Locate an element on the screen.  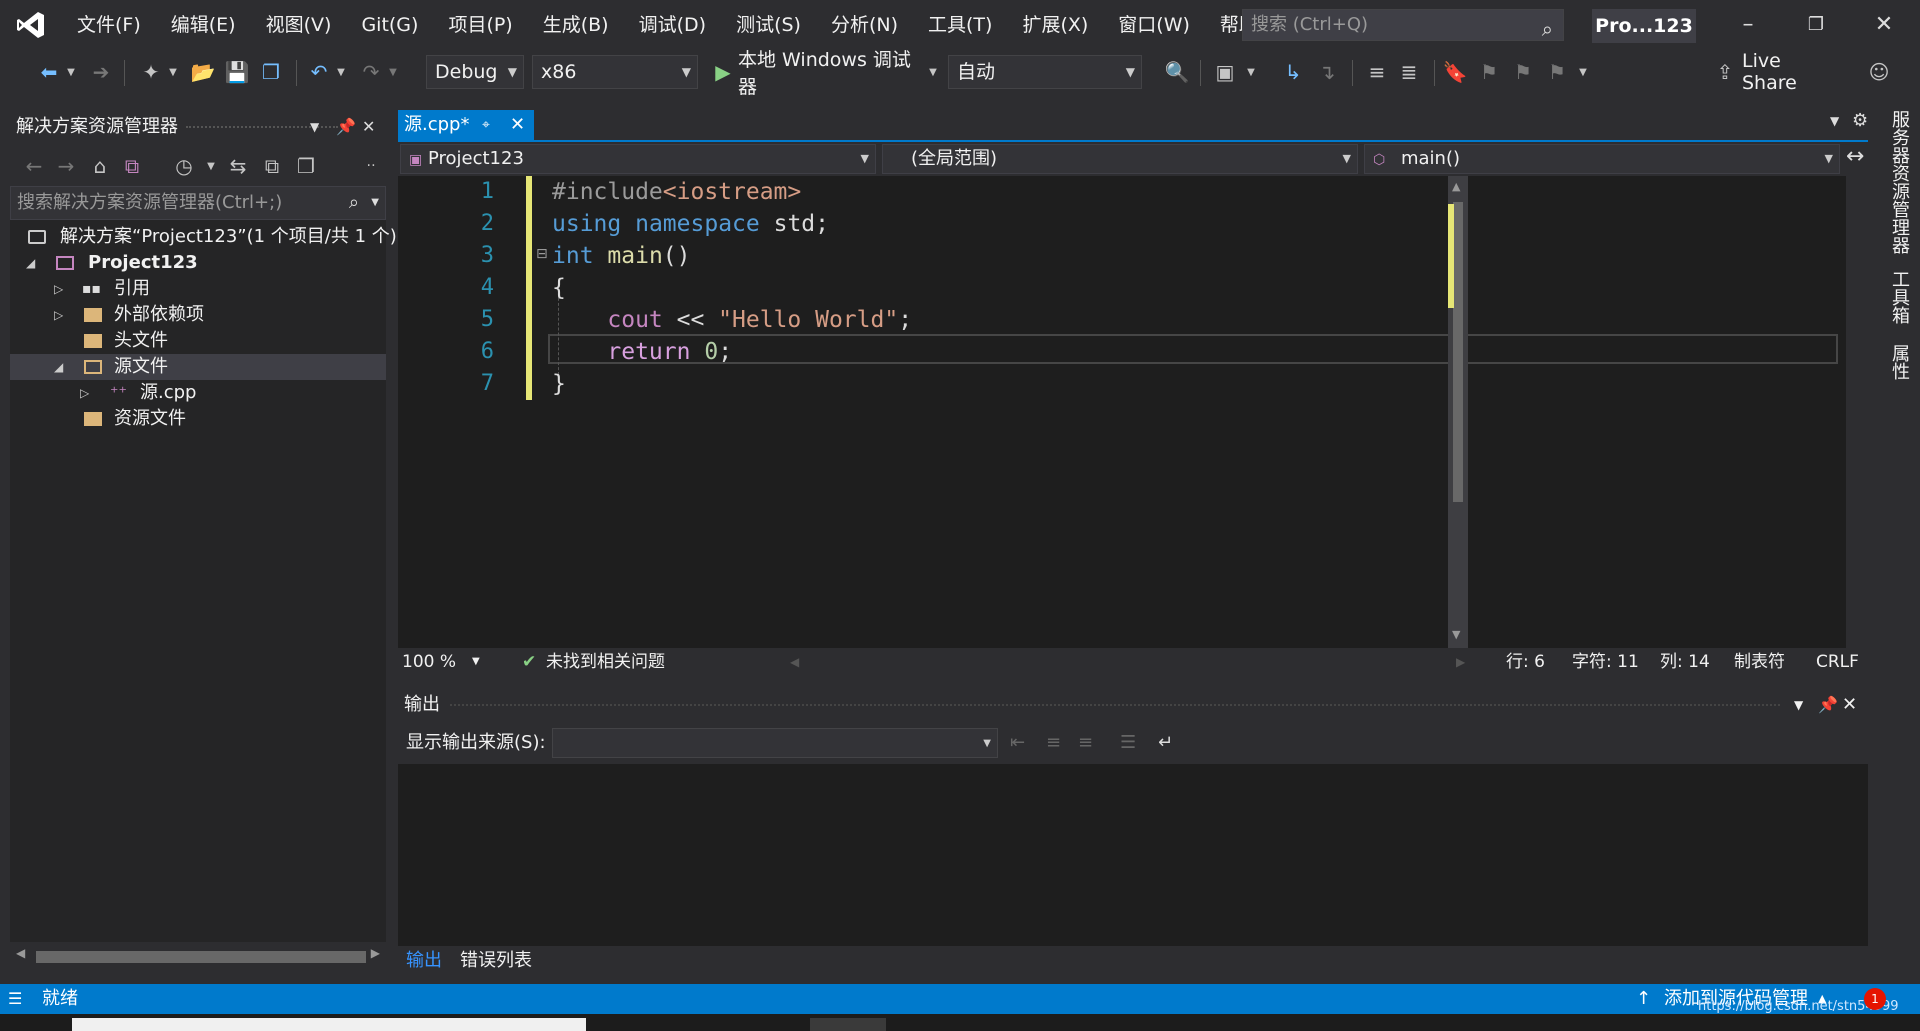
platform-select: x86 ▼ is located at coordinates (615, 72).